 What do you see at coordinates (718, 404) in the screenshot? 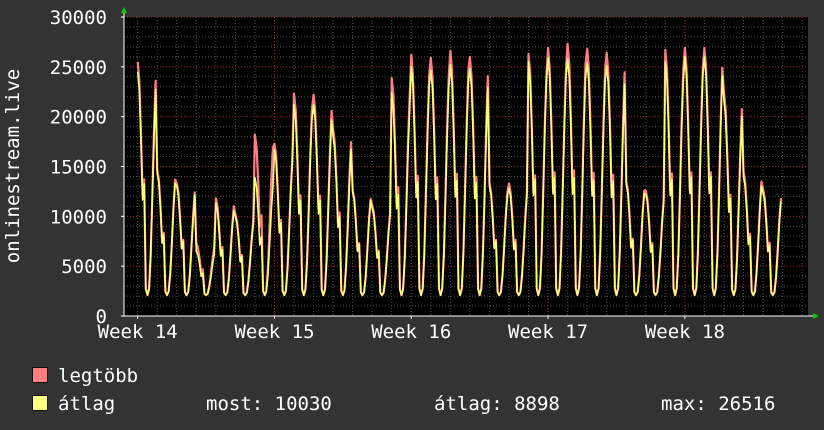
I see `stat-max: max: 26516` at bounding box center [718, 404].